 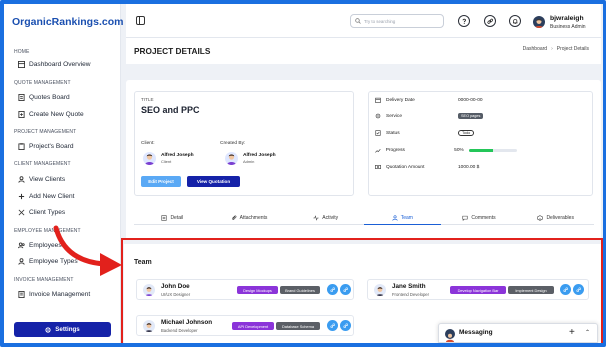 I want to click on users-icon, so click(x=21, y=245).